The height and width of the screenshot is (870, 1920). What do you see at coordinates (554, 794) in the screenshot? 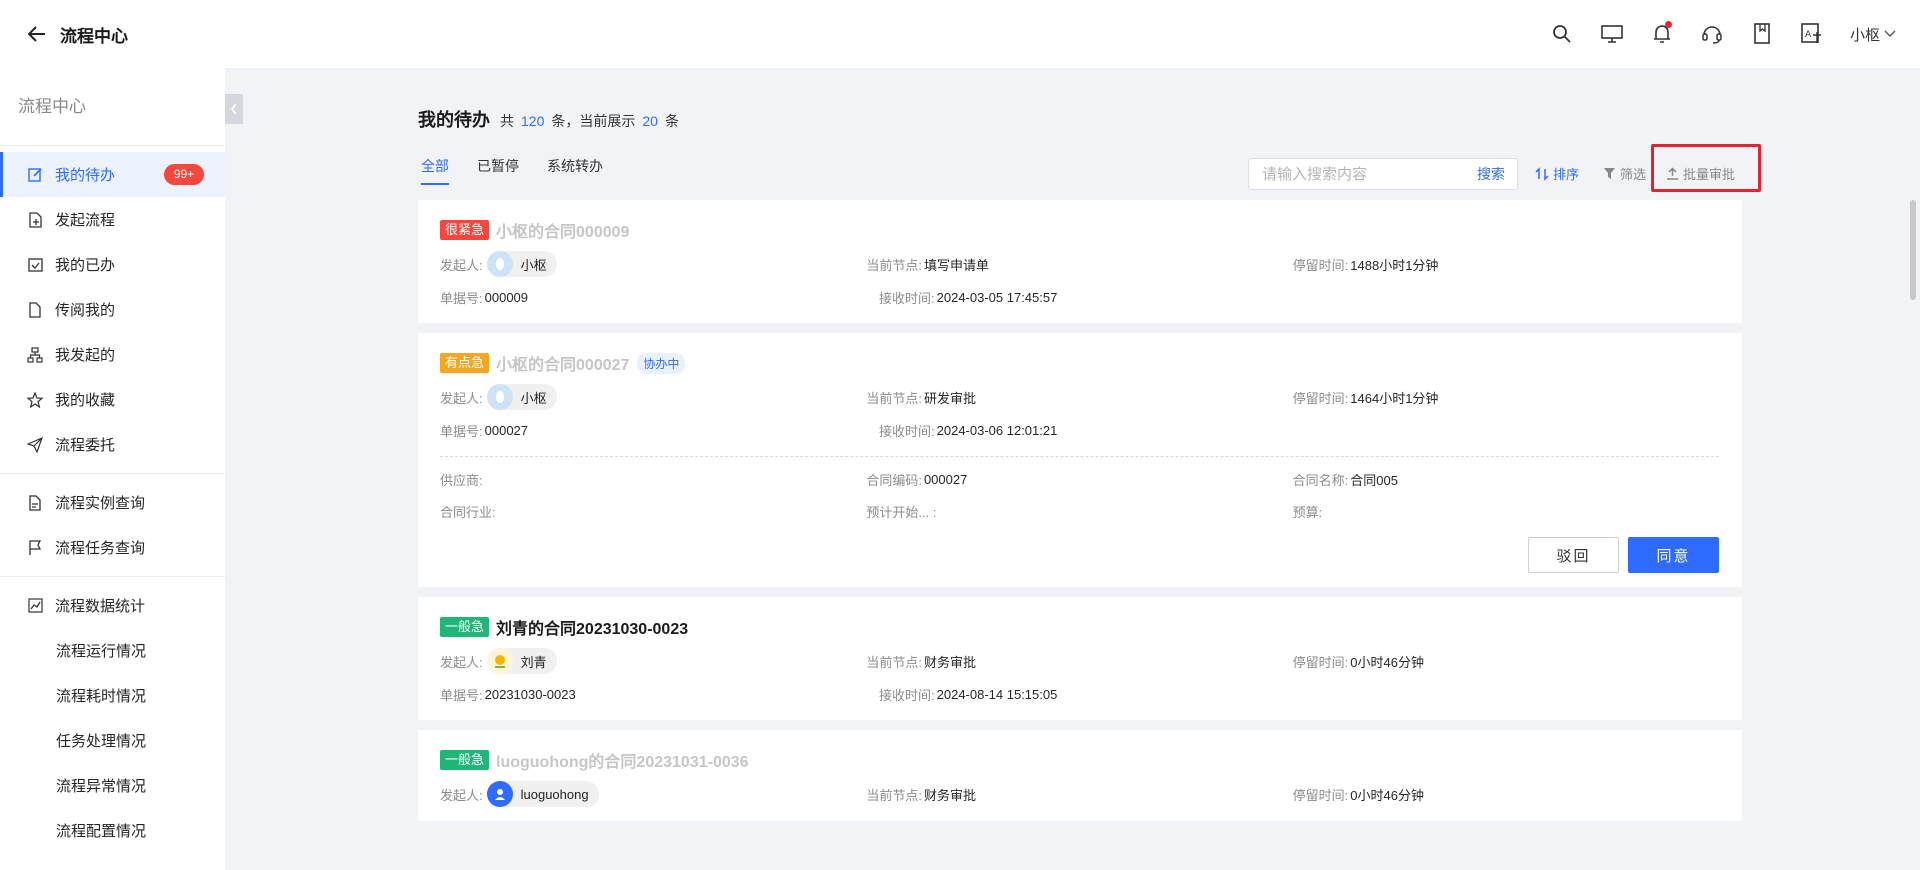
I see `initiator-name: luoguohong` at bounding box center [554, 794].